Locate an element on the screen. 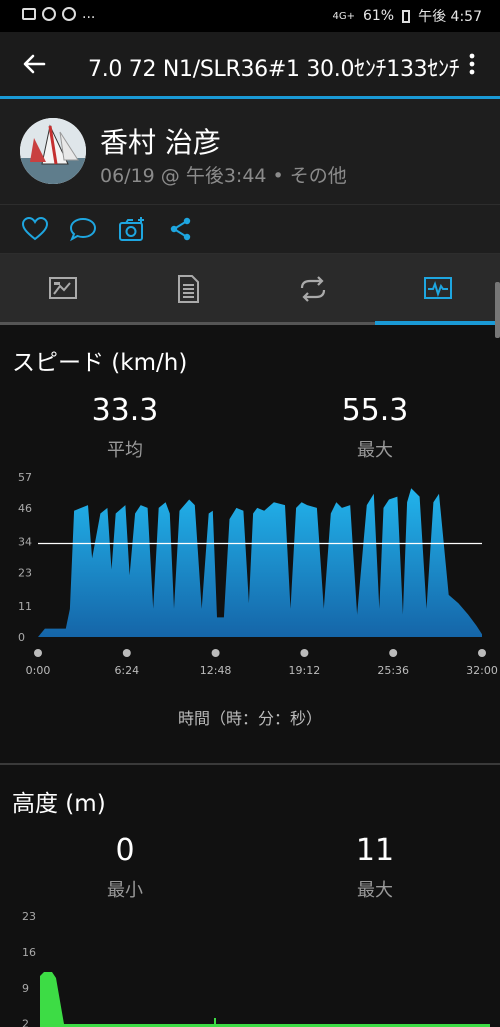 This screenshot has height=1027, width=500. overflow-menu-icon is located at coordinates (472, 64).